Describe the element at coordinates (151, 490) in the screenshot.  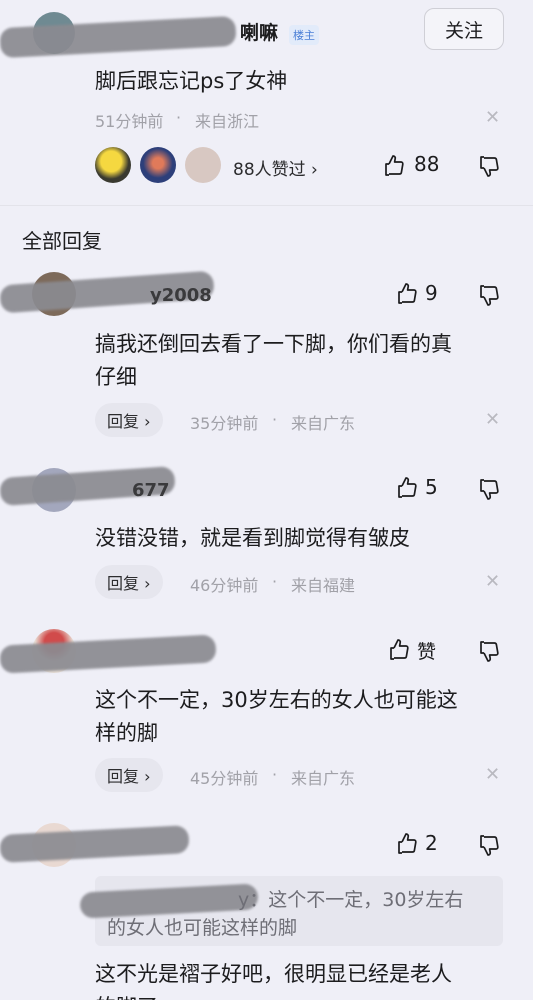
I see `username: 677` at that location.